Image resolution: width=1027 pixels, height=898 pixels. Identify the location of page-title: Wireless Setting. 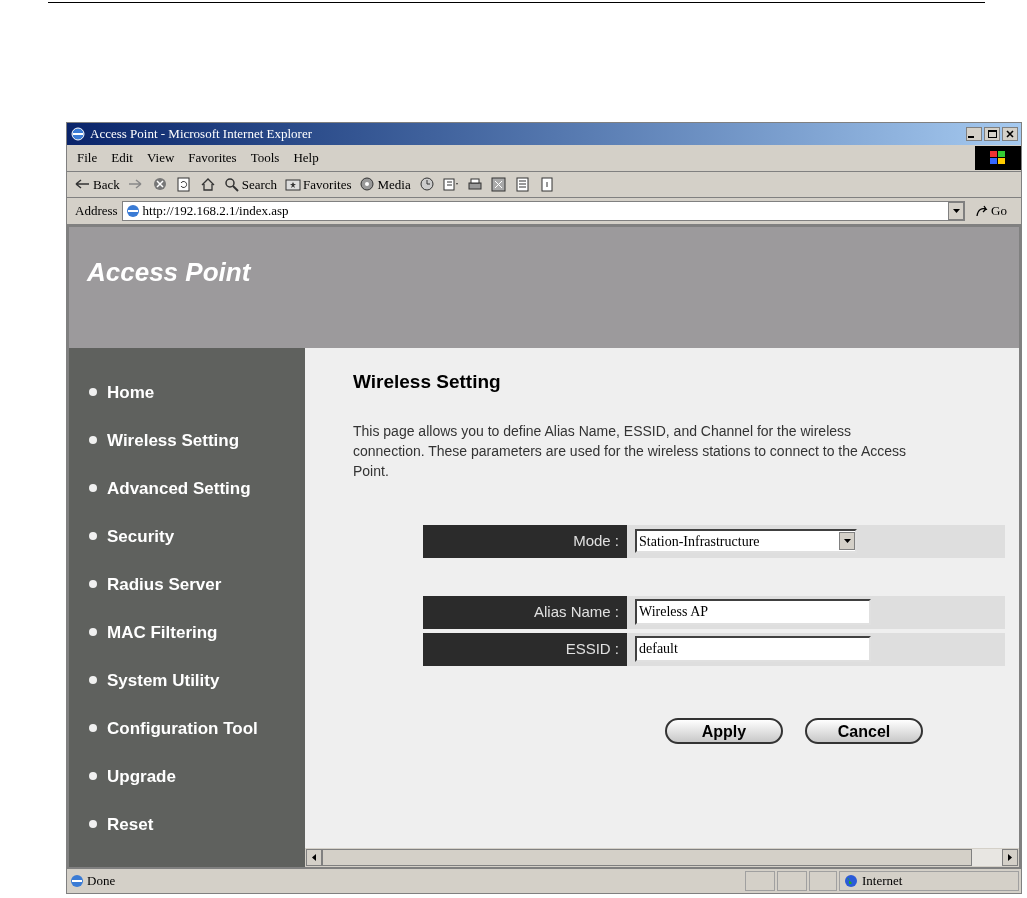
(427, 382).